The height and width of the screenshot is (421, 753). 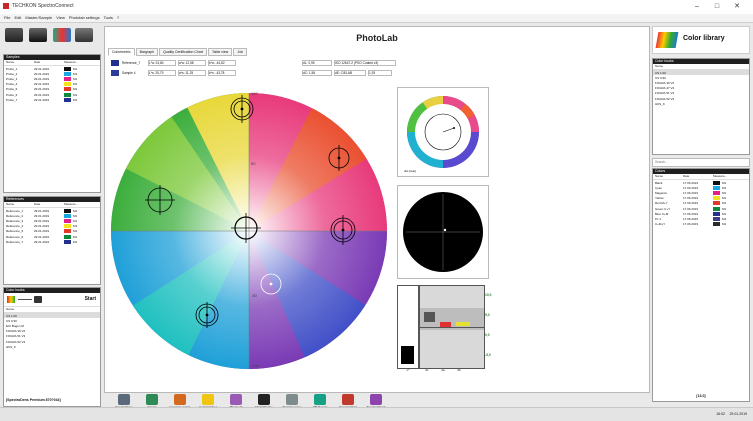 I want to click on item-name: C+M+Y, so click(x=660, y=224).